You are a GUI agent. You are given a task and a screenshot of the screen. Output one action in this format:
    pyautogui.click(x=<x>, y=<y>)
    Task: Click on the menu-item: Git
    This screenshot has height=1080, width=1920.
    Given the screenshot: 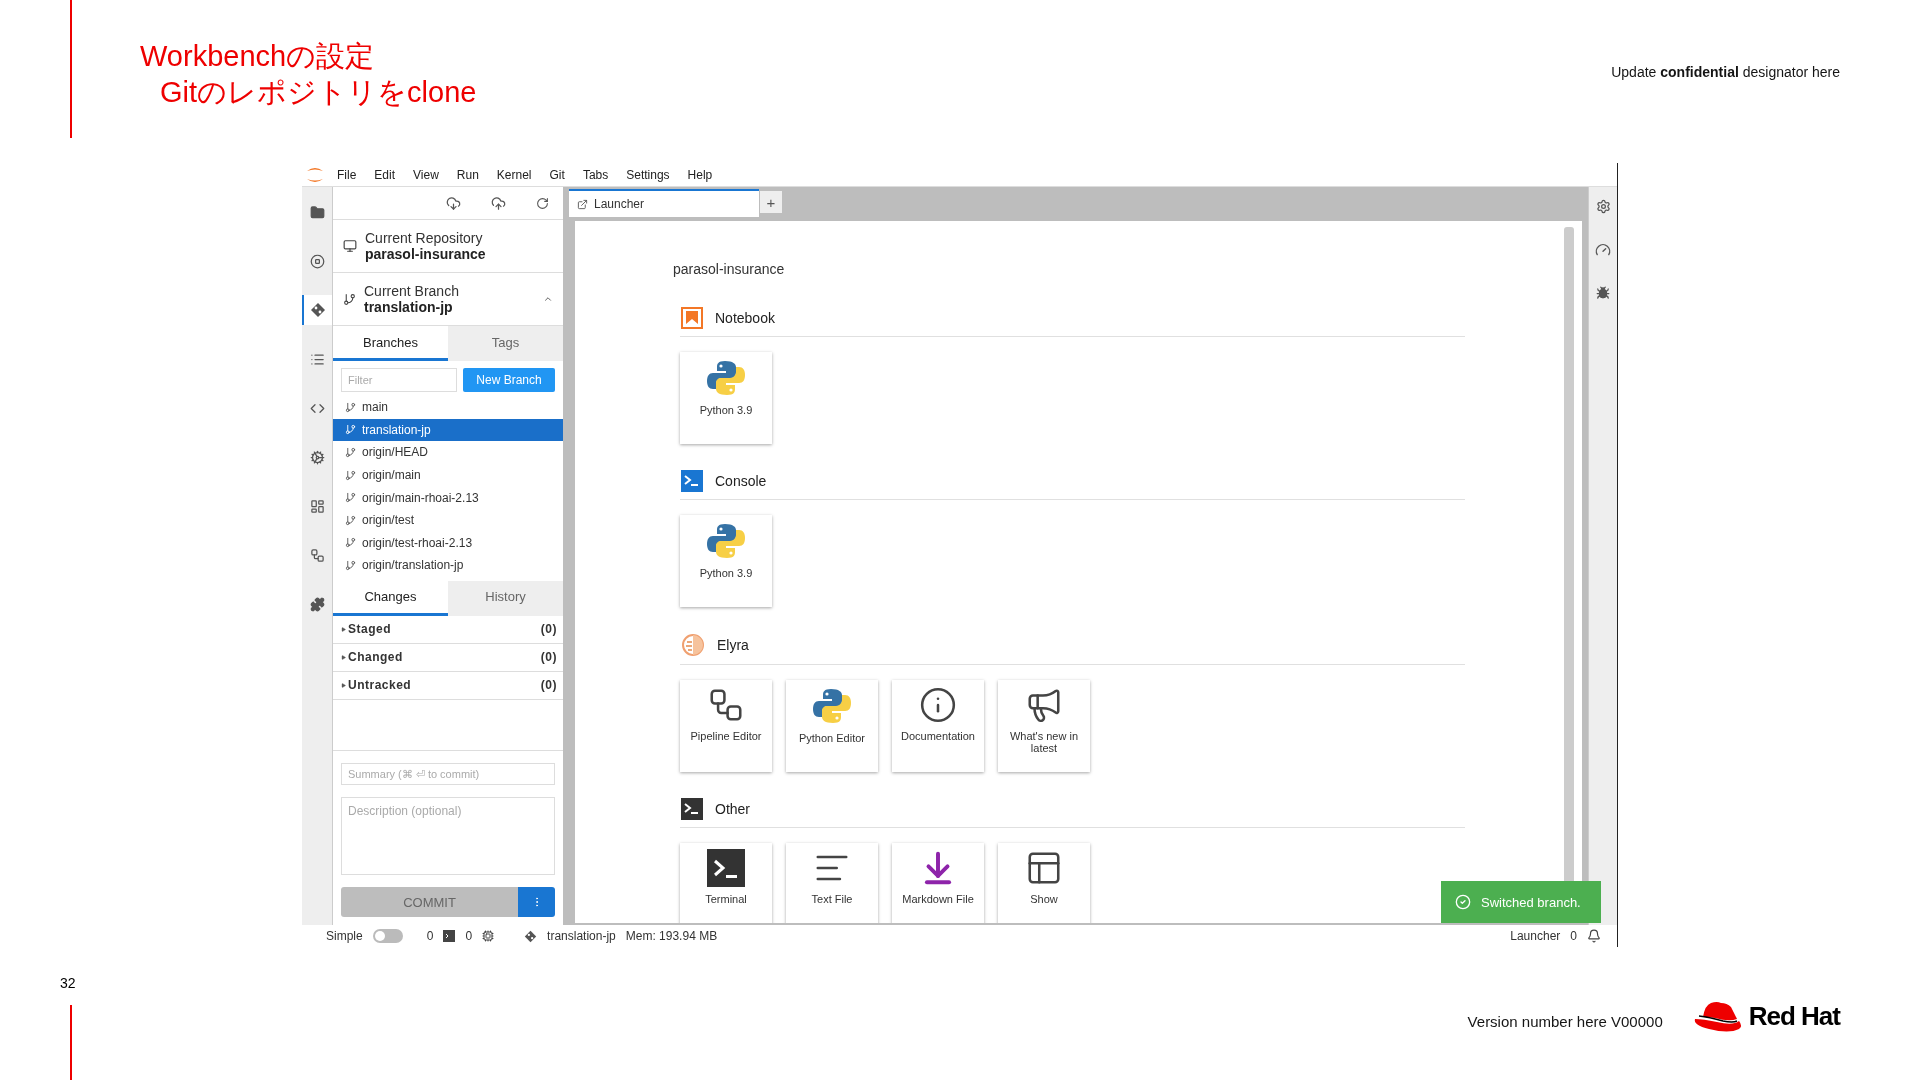 What is the action you would take?
    pyautogui.click(x=557, y=174)
    